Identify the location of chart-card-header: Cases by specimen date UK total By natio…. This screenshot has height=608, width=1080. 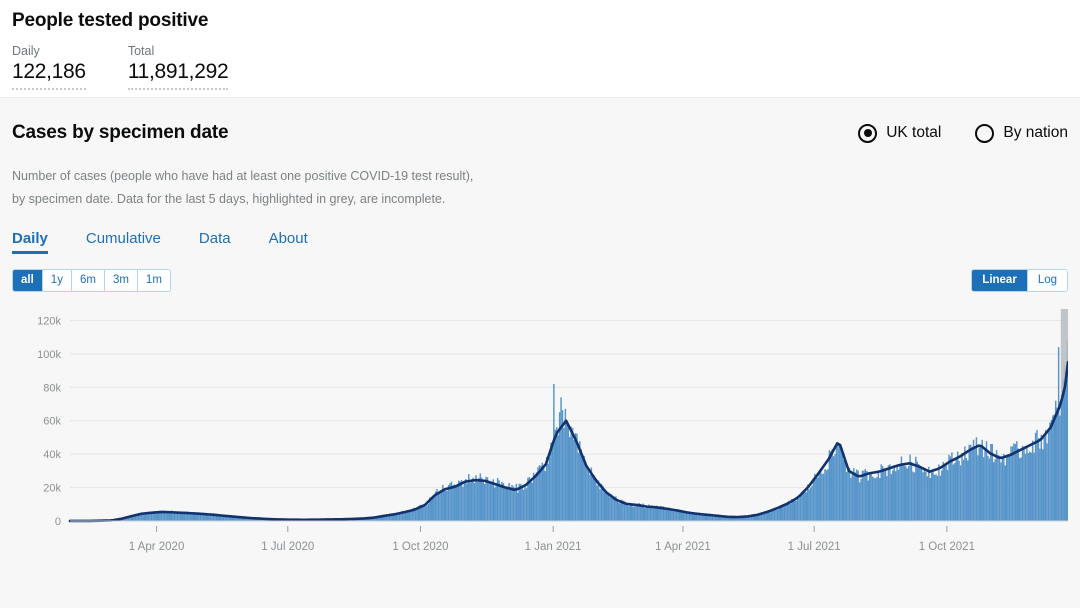
(540, 133).